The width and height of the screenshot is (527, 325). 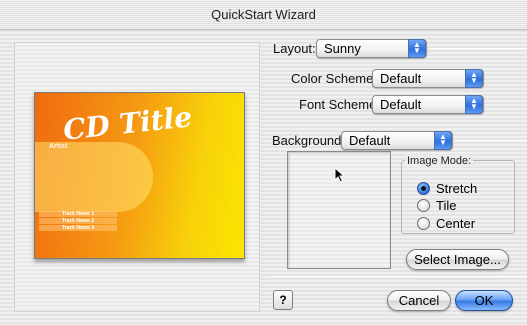 I want to click on title-bar: QuickStart Wizard, so click(x=263, y=15).